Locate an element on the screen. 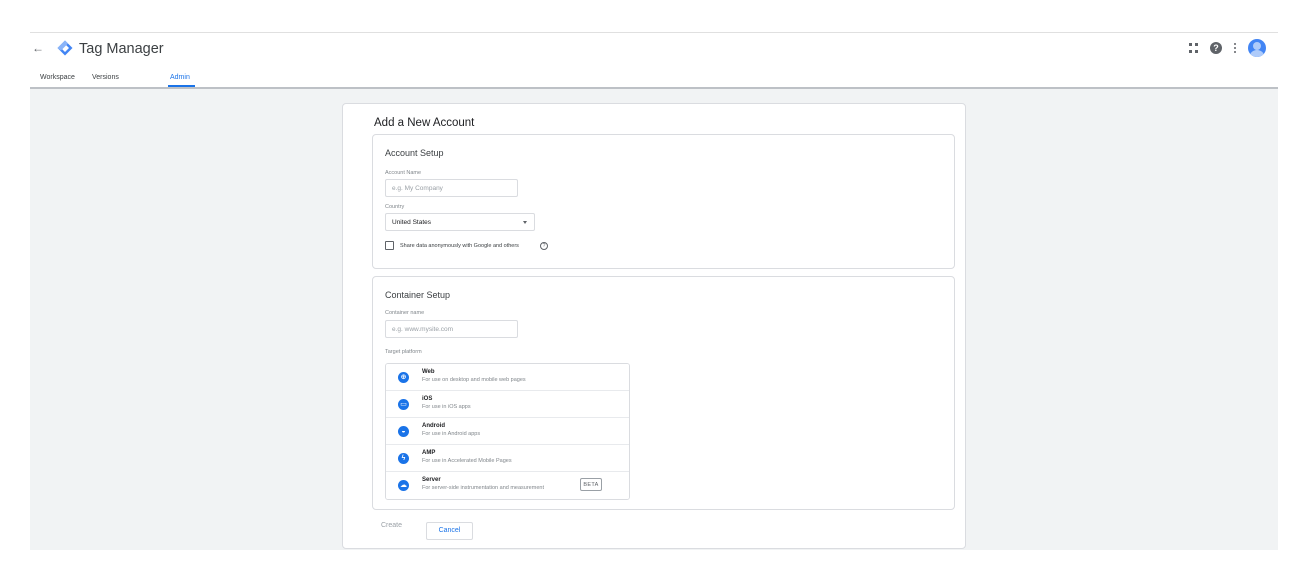 The image size is (1298, 574). account-name-label: Account Name is located at coordinates (403, 173).